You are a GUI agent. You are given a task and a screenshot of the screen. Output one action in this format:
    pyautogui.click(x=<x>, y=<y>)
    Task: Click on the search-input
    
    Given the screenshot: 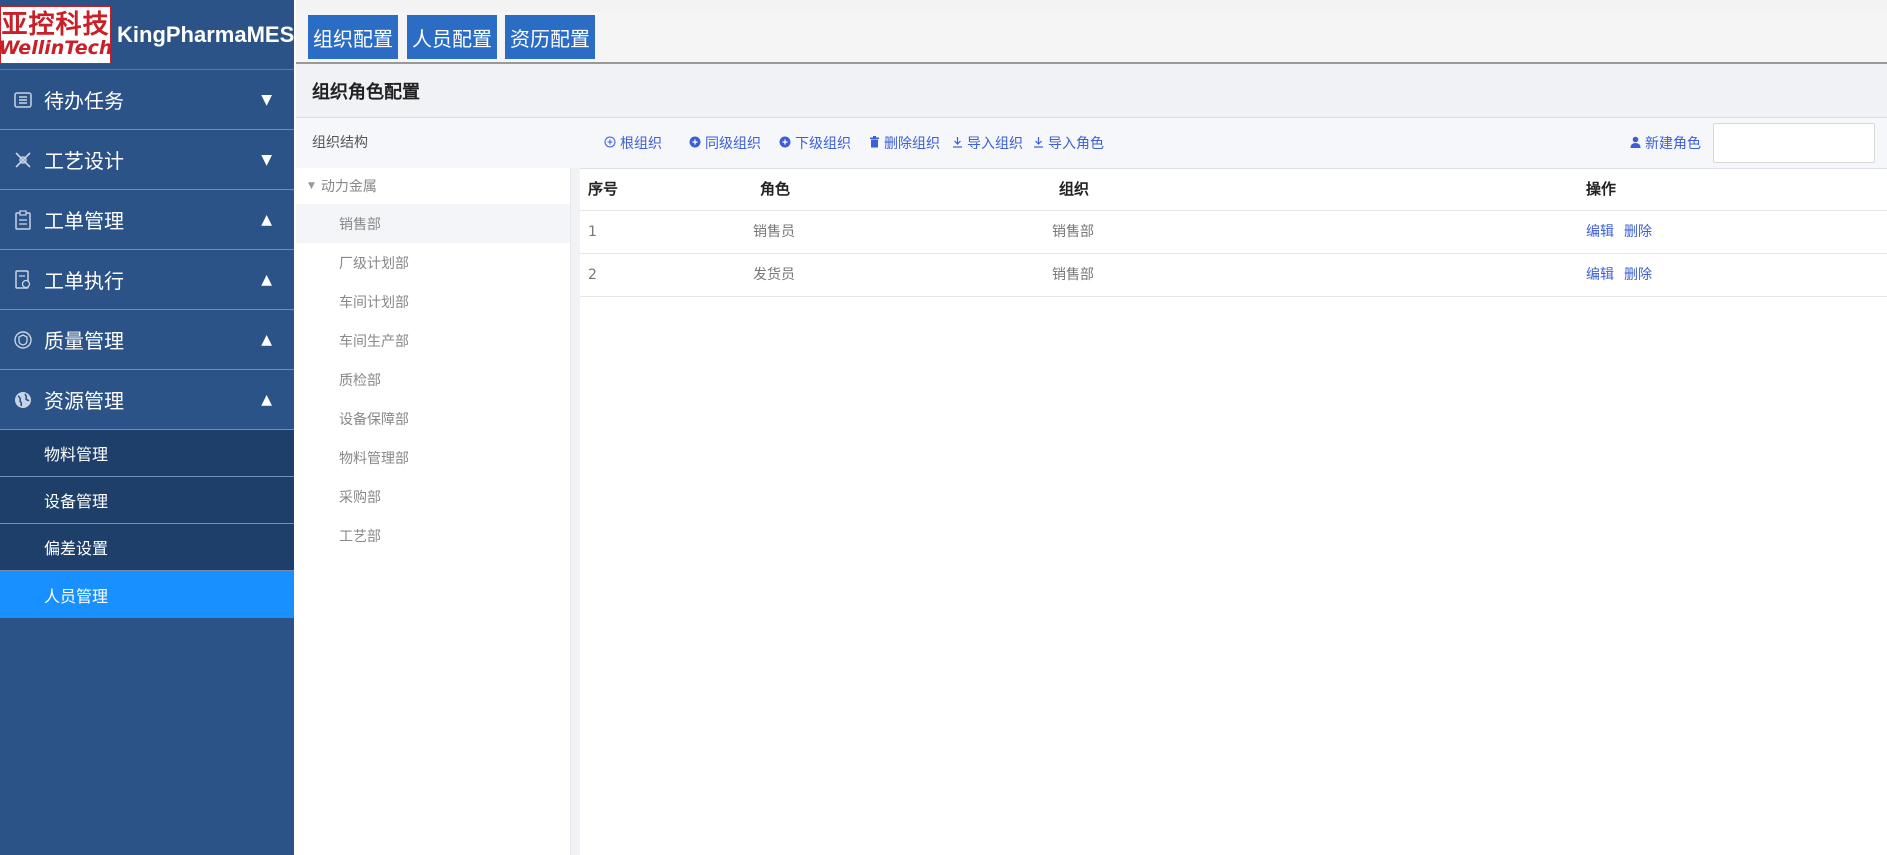 What is the action you would take?
    pyautogui.click(x=1794, y=143)
    